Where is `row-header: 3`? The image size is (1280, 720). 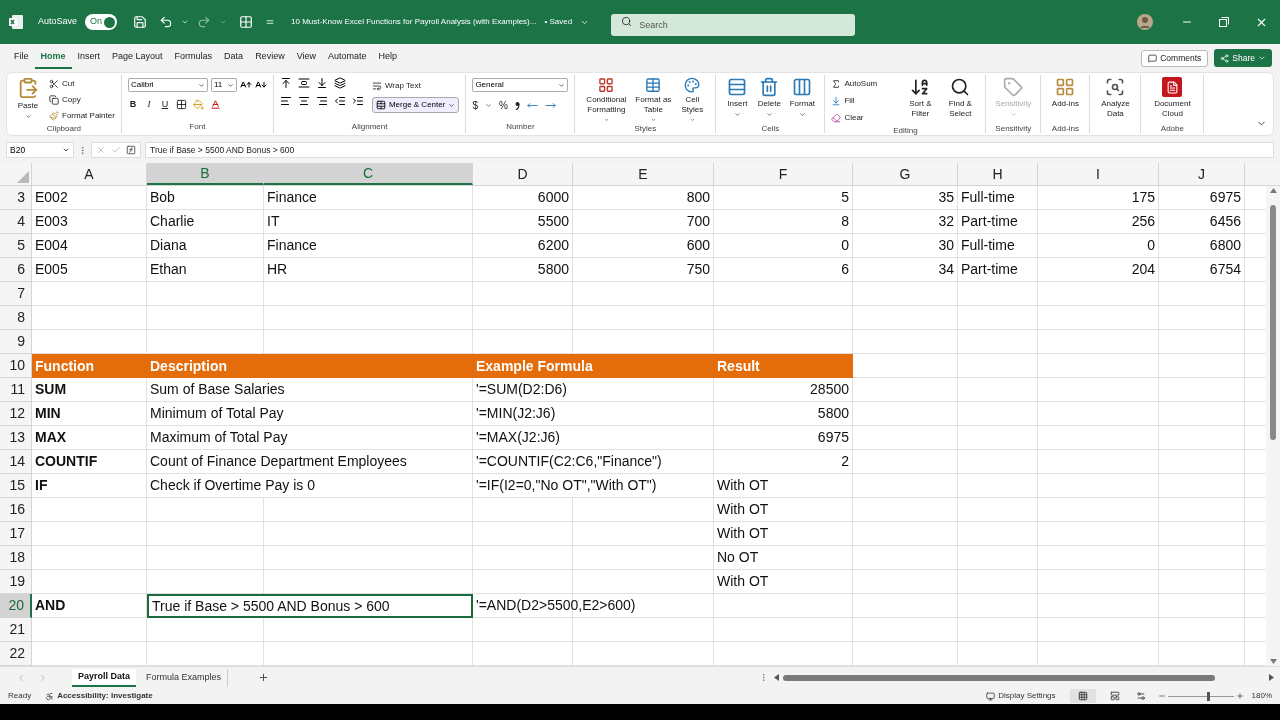 row-header: 3 is located at coordinates (16, 198).